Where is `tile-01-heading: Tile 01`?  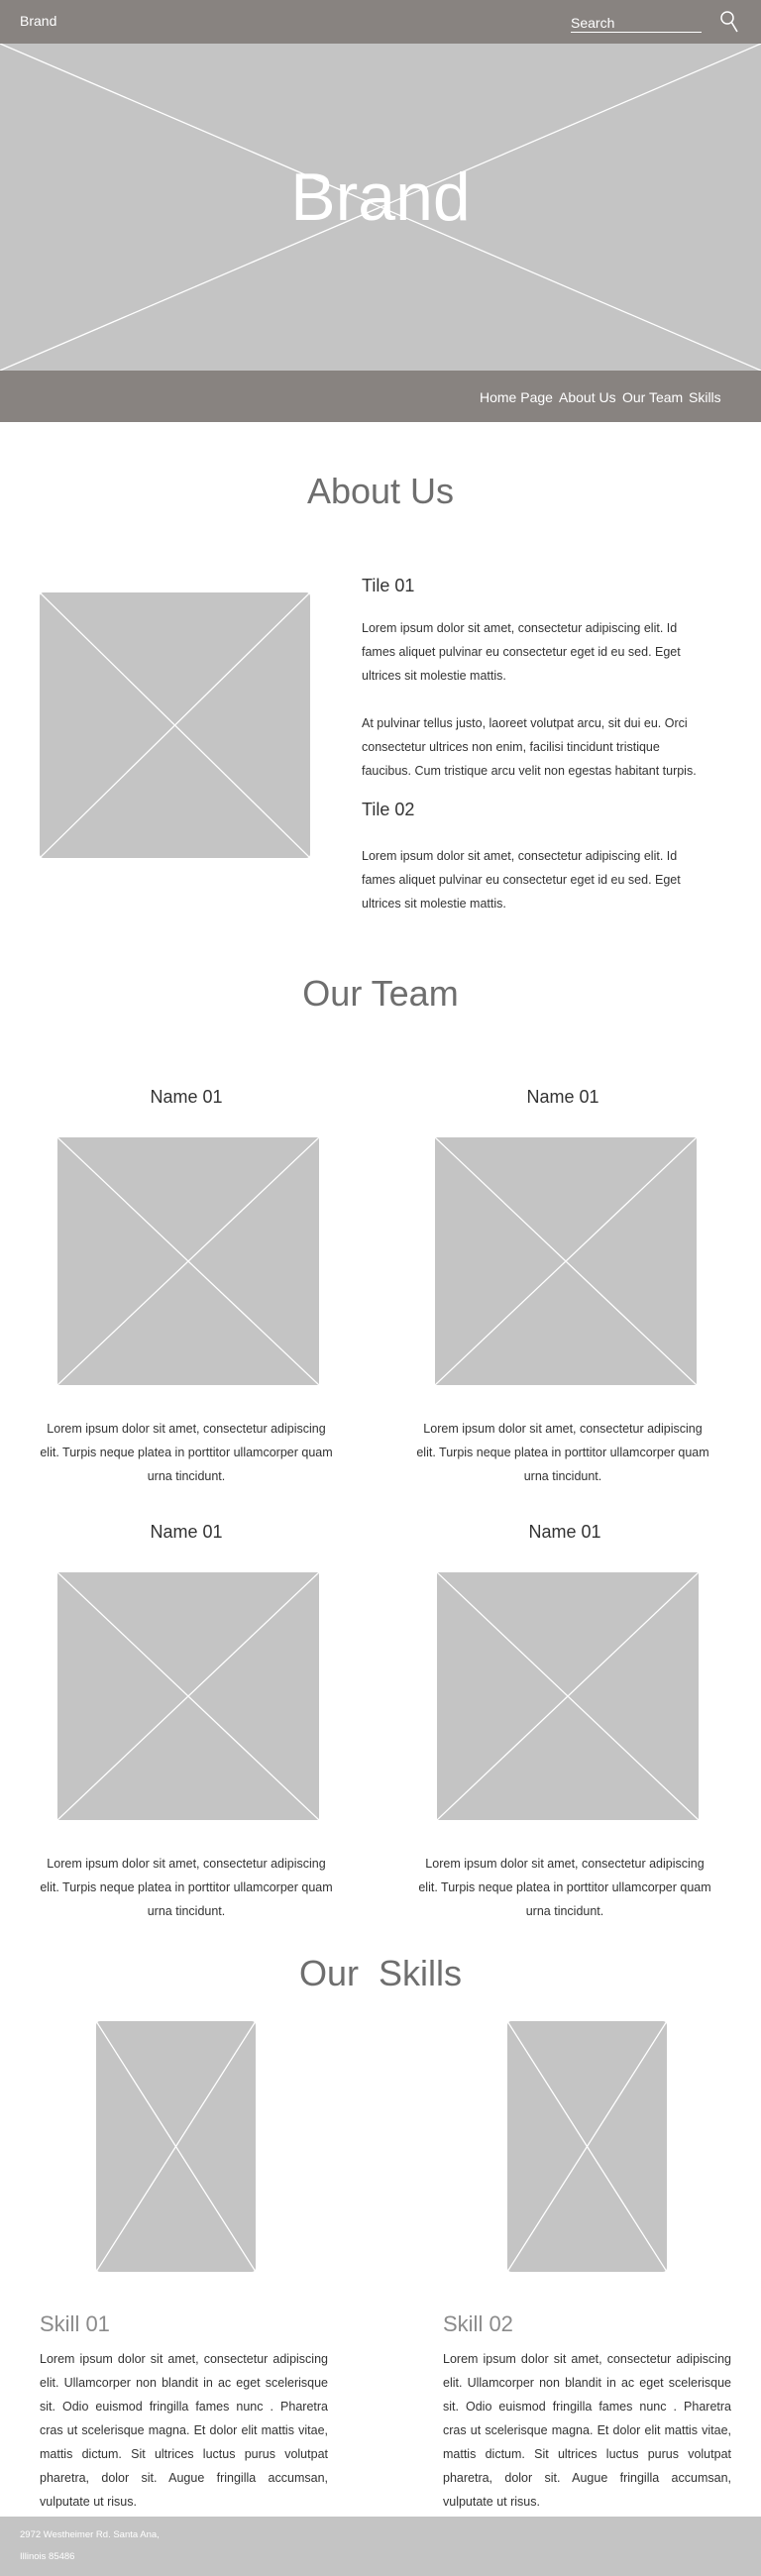 tile-01-heading: Tile 01 is located at coordinates (388, 585).